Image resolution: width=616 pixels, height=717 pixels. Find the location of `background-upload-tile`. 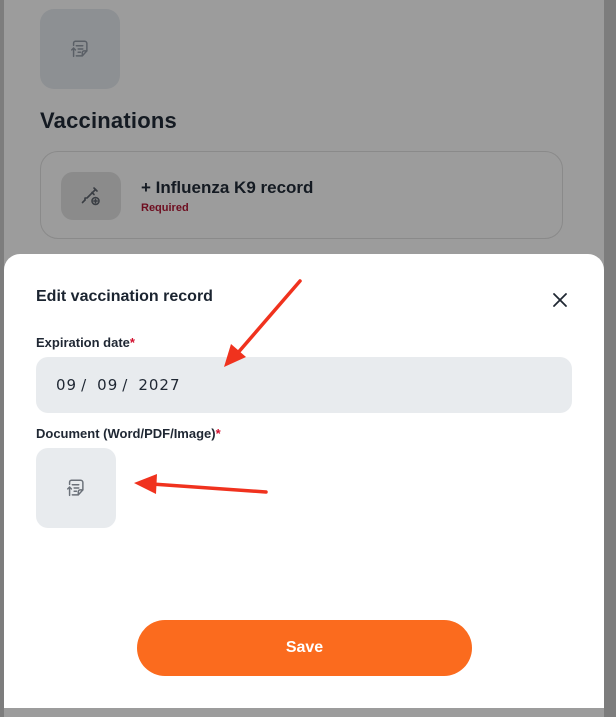

background-upload-tile is located at coordinates (80, 49).